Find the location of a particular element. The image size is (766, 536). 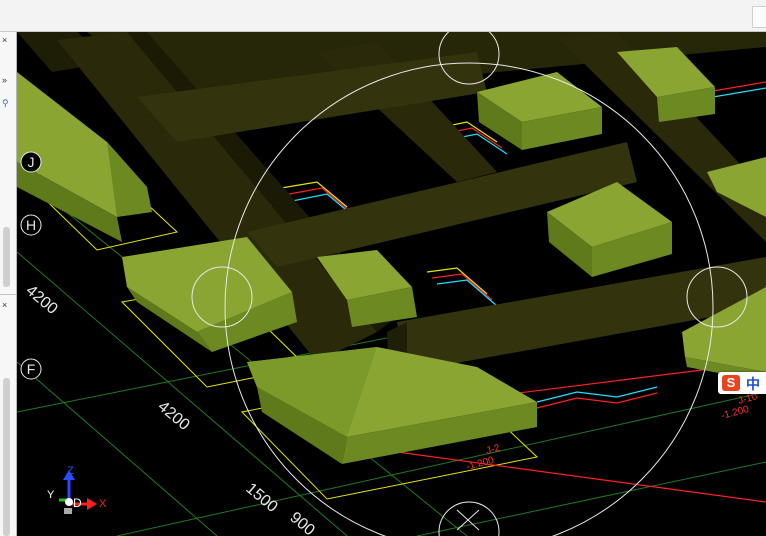

ime-language-toolbar: S 中 is located at coordinates (742, 383).